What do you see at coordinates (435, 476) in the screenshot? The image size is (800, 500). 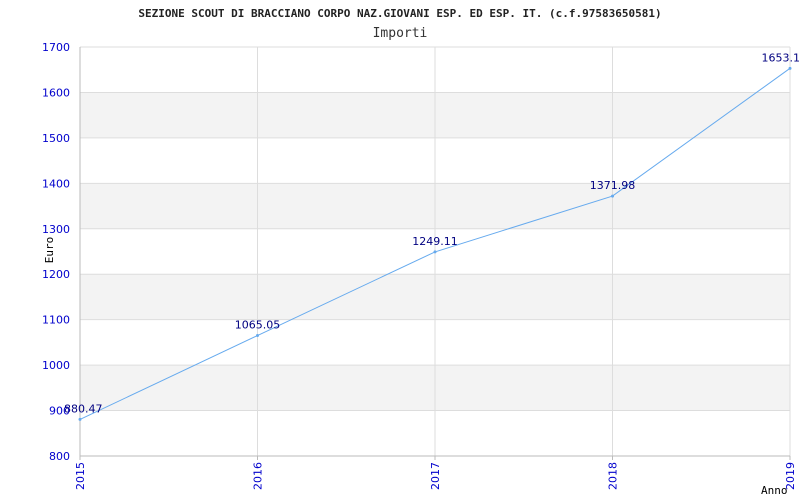 I see `x-tick-label: 2017` at bounding box center [435, 476].